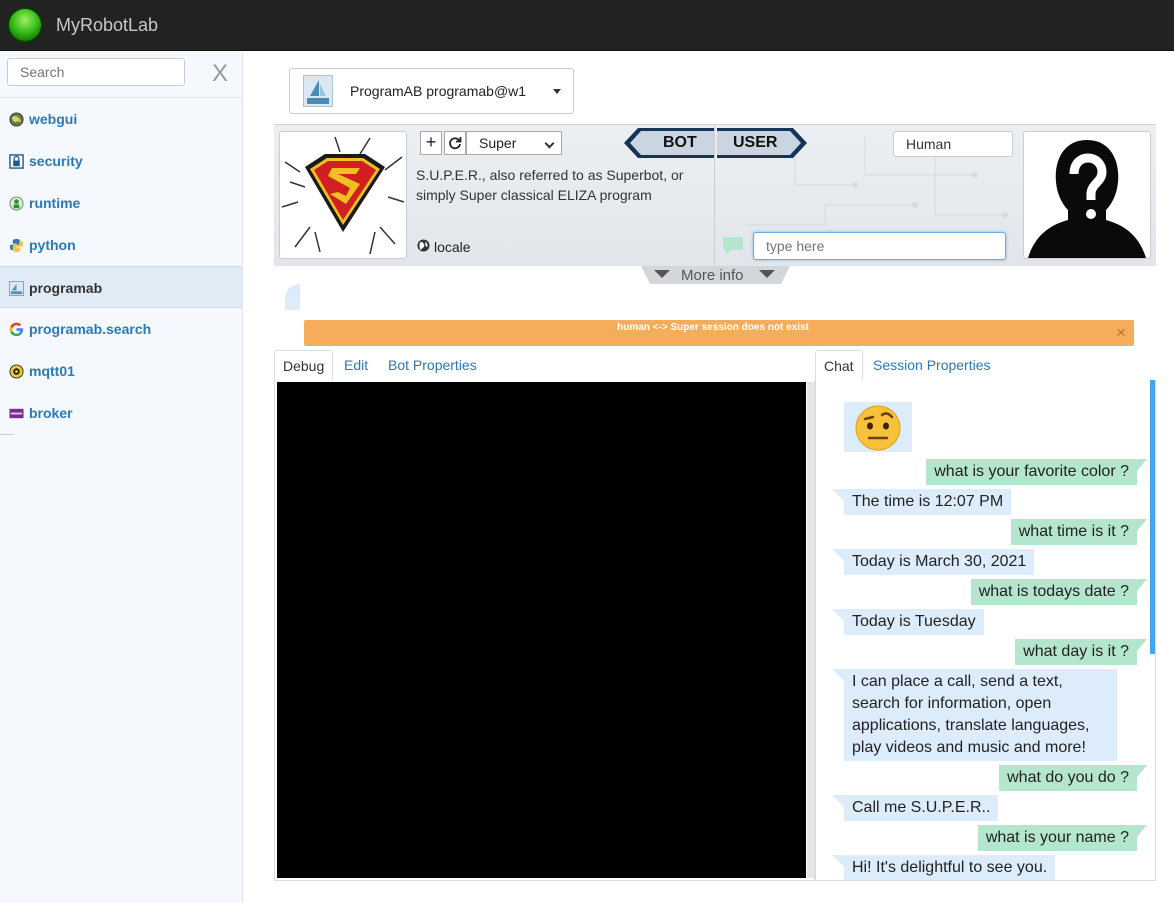 This screenshot has width=1174, height=903. What do you see at coordinates (52, 245) in the screenshot?
I see `sidebar-item-label: python` at bounding box center [52, 245].